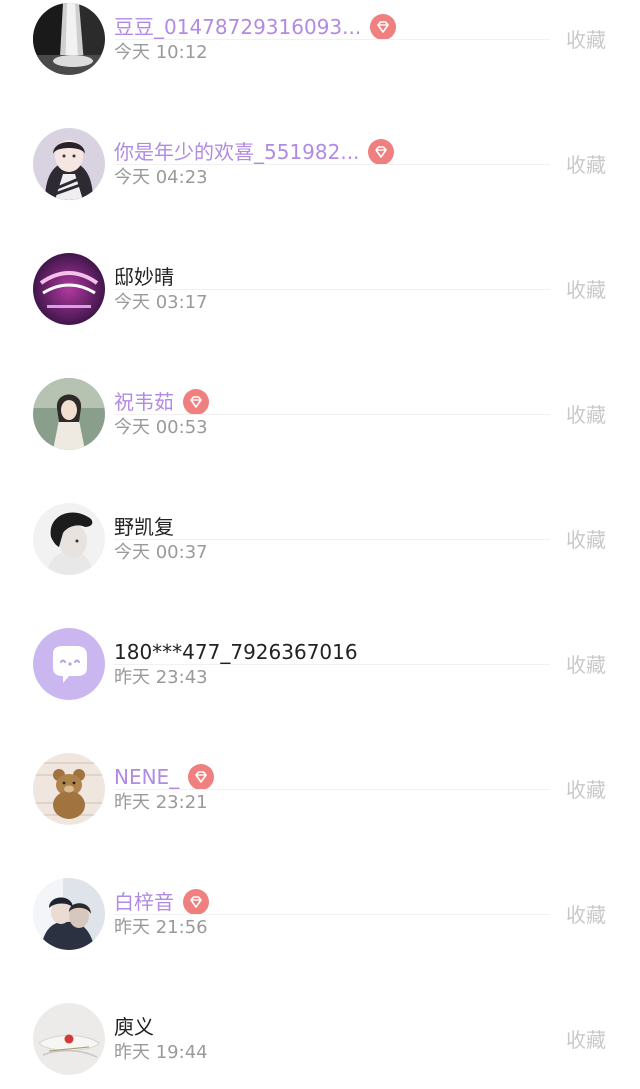 The image size is (640, 1089). I want to click on name-line: 庾义, so click(134, 1027).